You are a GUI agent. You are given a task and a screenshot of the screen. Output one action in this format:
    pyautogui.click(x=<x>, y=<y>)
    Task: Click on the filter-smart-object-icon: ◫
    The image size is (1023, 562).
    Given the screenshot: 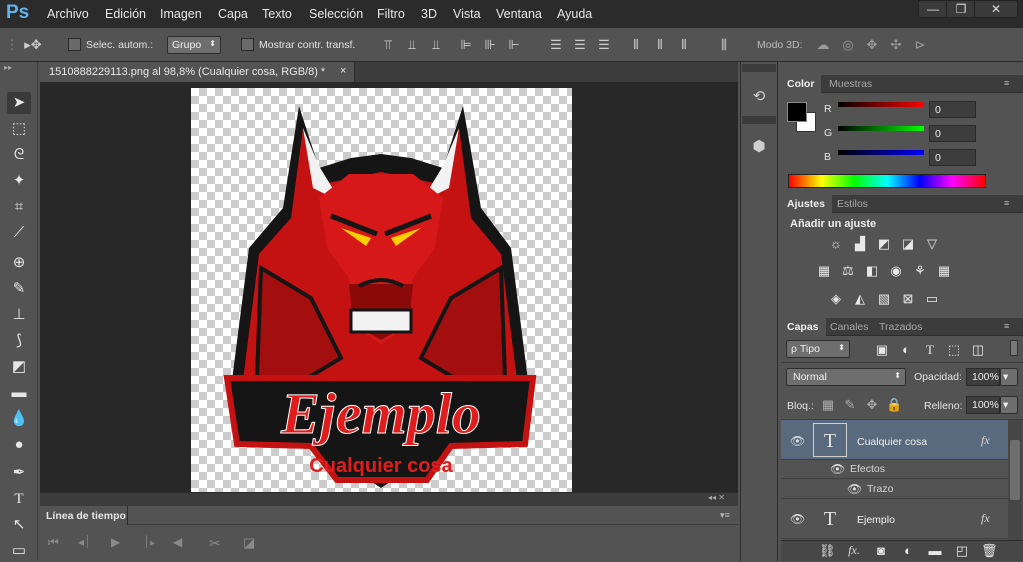 What is the action you would take?
    pyautogui.click(x=978, y=350)
    